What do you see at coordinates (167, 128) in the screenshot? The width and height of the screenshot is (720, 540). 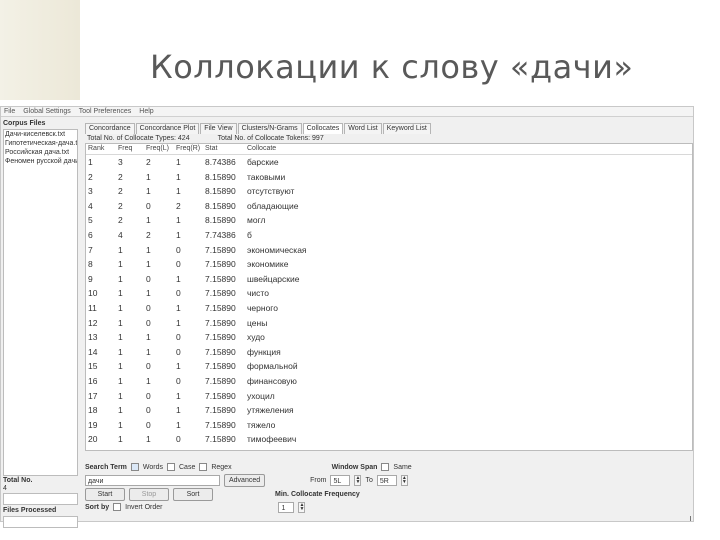 I see `tab-concordance-plot: Concordance Plot` at bounding box center [167, 128].